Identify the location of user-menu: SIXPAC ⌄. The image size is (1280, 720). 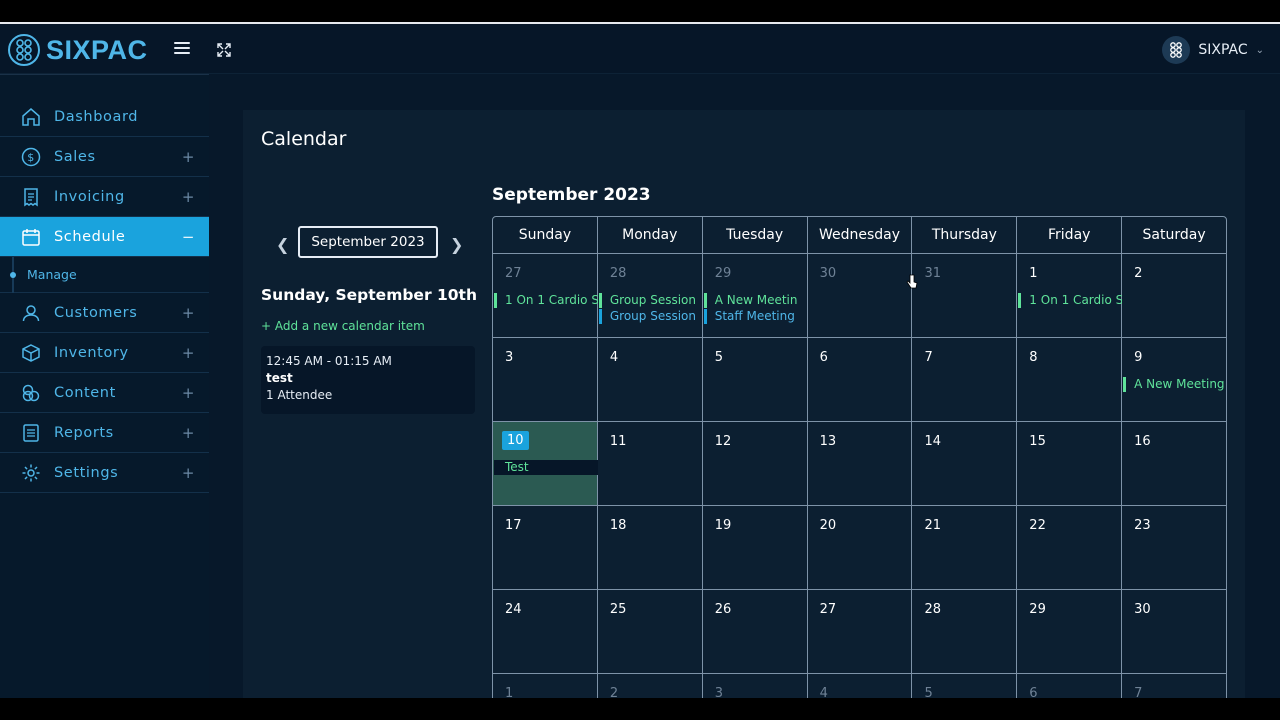
(1213, 50).